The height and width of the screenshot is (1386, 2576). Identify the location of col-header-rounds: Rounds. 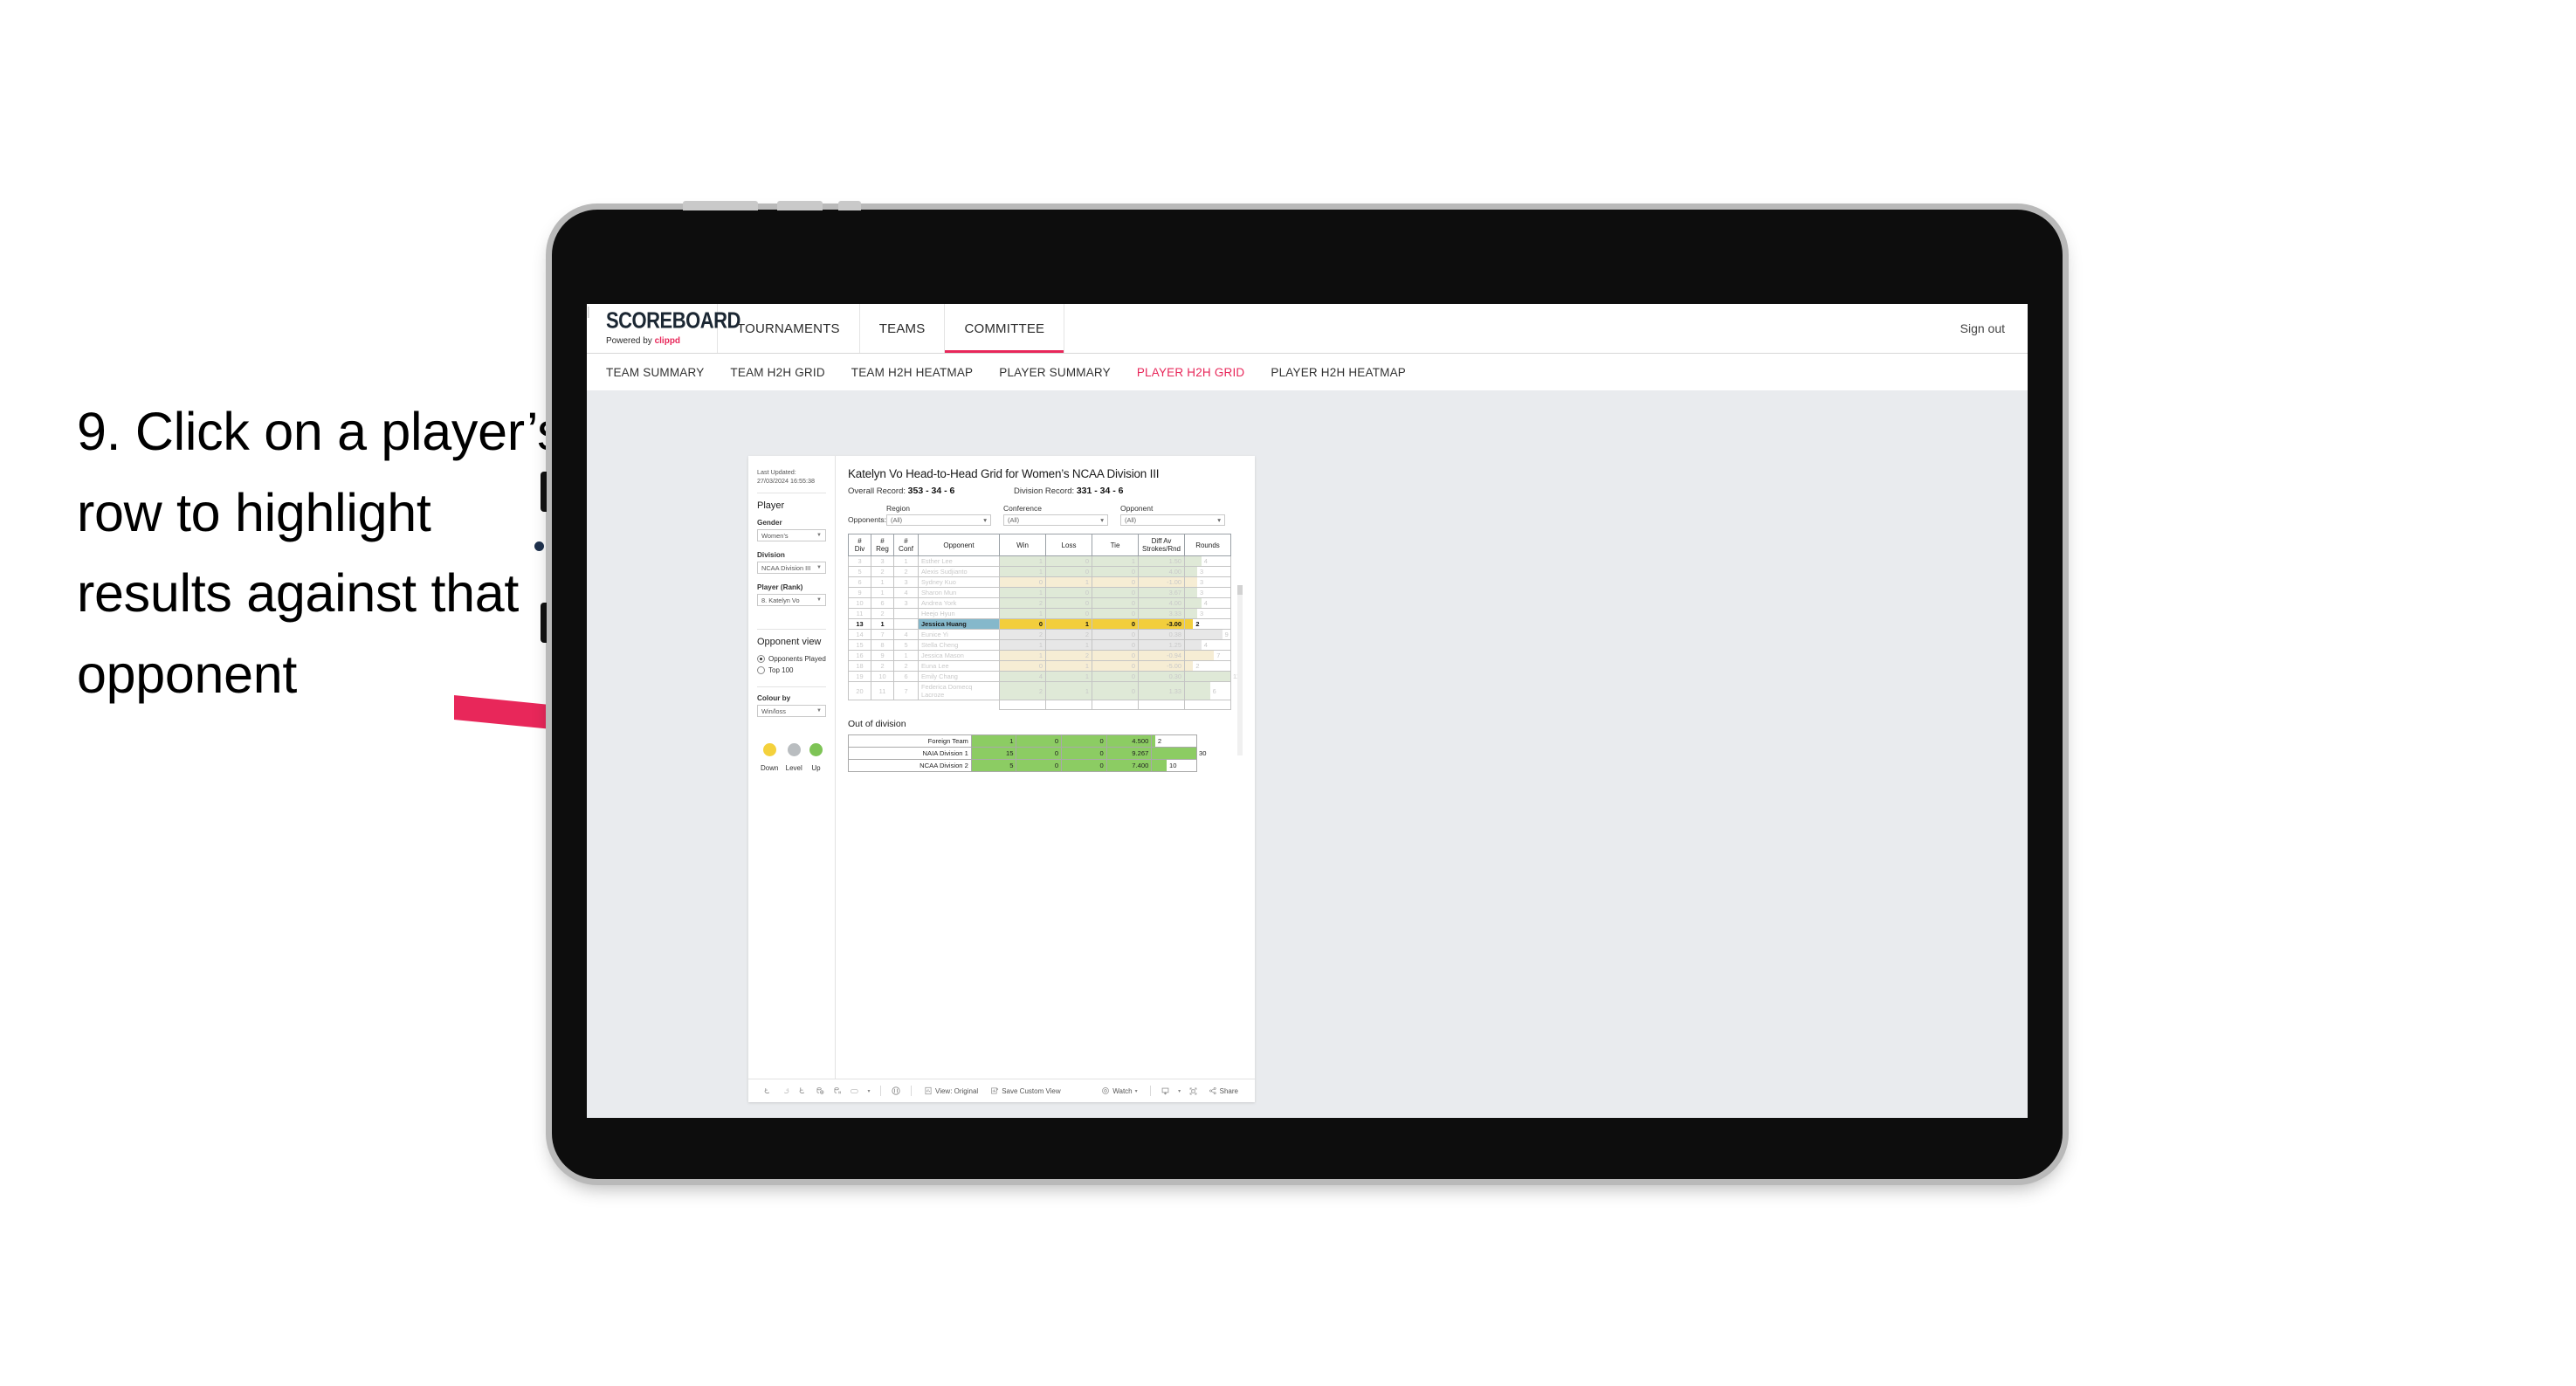
(1207, 545).